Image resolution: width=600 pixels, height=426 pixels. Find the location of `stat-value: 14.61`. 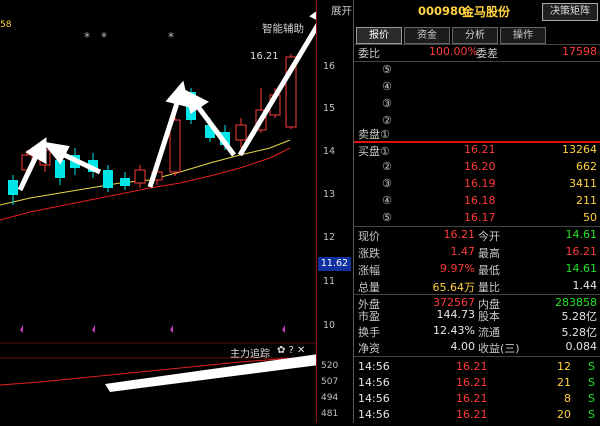

stat-value: 14.61 is located at coordinates (581, 234).